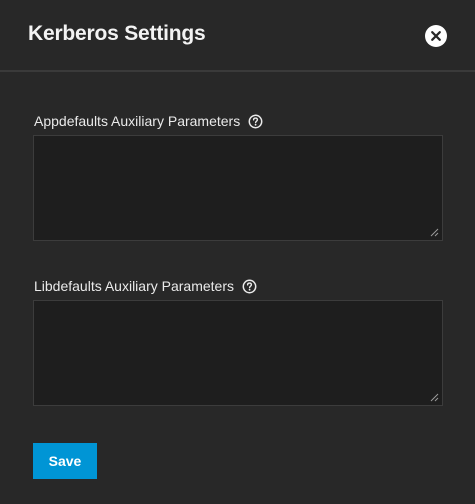 Image resolution: width=475 pixels, height=504 pixels. I want to click on libdefaults-label-row: Libdefaults Auxiliary Parameters, so click(145, 286).